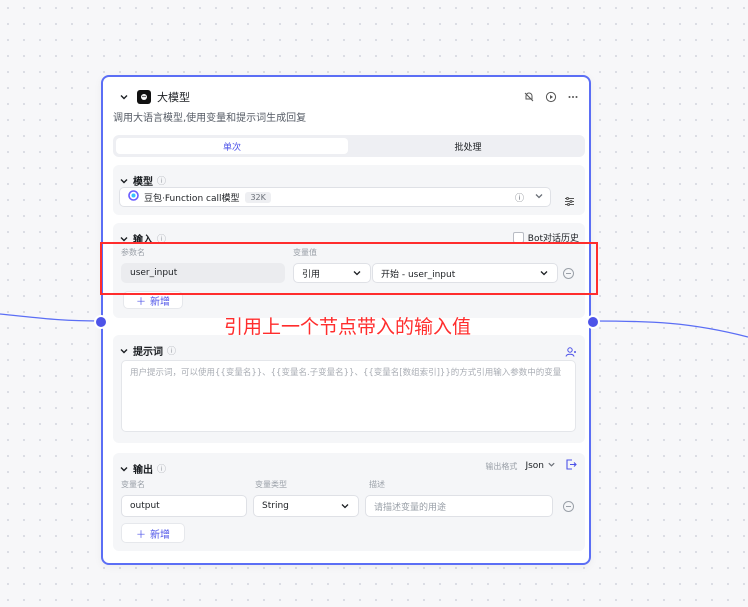 The width and height of the screenshot is (748, 607). I want to click on add-output-button: ＋ 新增, so click(153, 533).